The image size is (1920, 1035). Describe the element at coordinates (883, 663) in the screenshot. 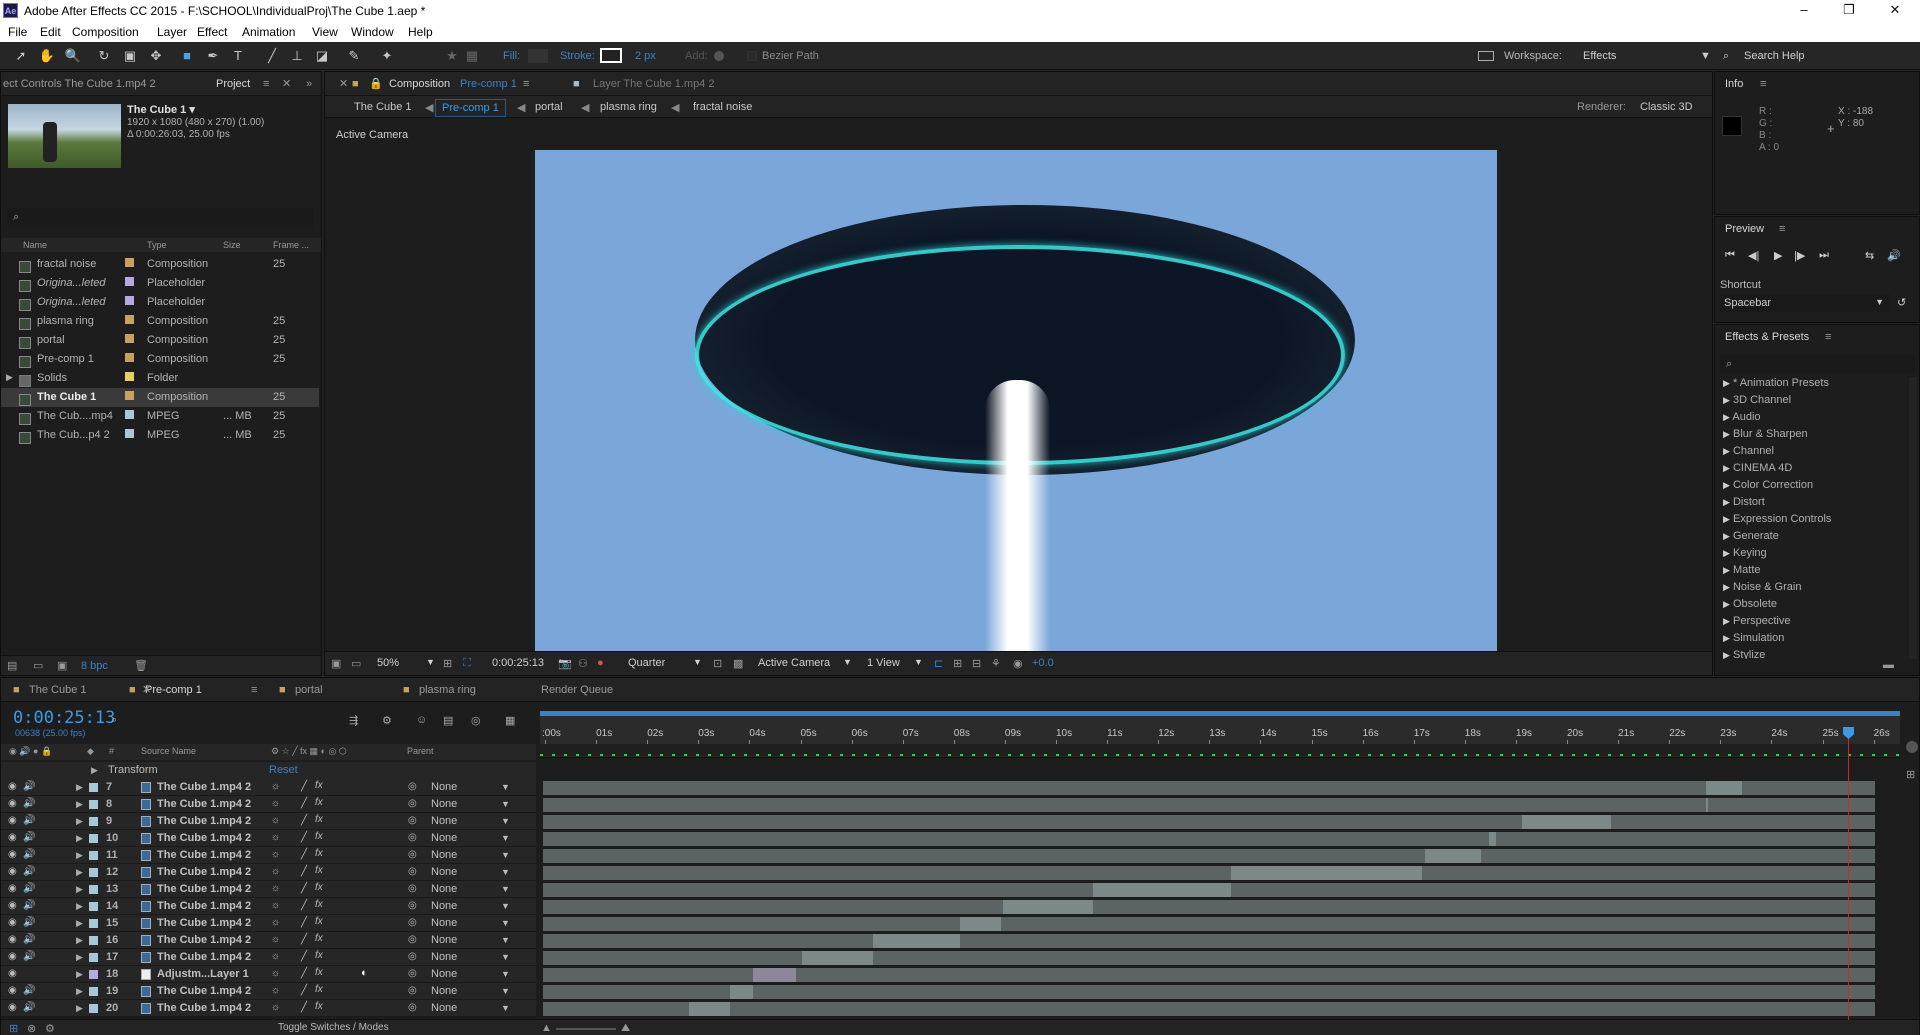

I see `view-layout-select: 1 View` at that location.